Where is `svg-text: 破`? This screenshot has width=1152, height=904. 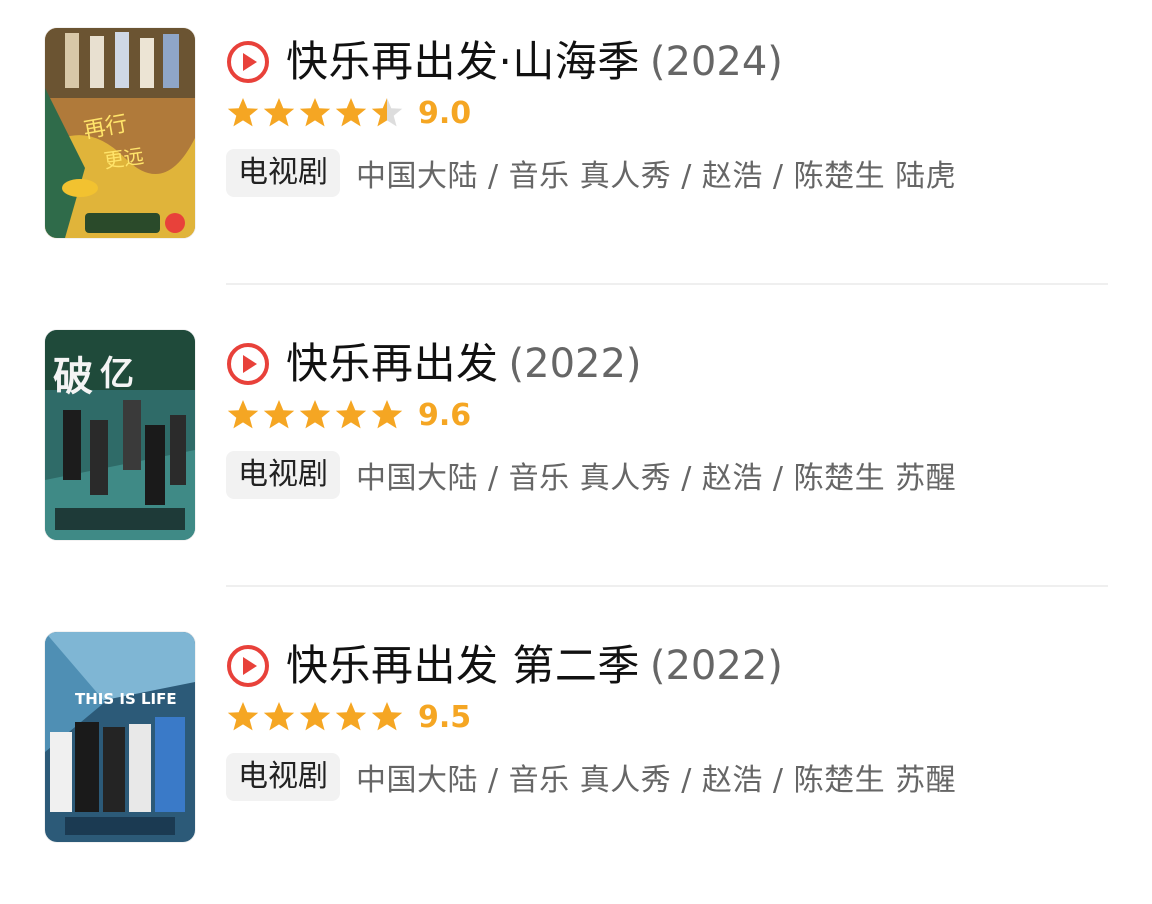 svg-text: 破 is located at coordinates (73, 377).